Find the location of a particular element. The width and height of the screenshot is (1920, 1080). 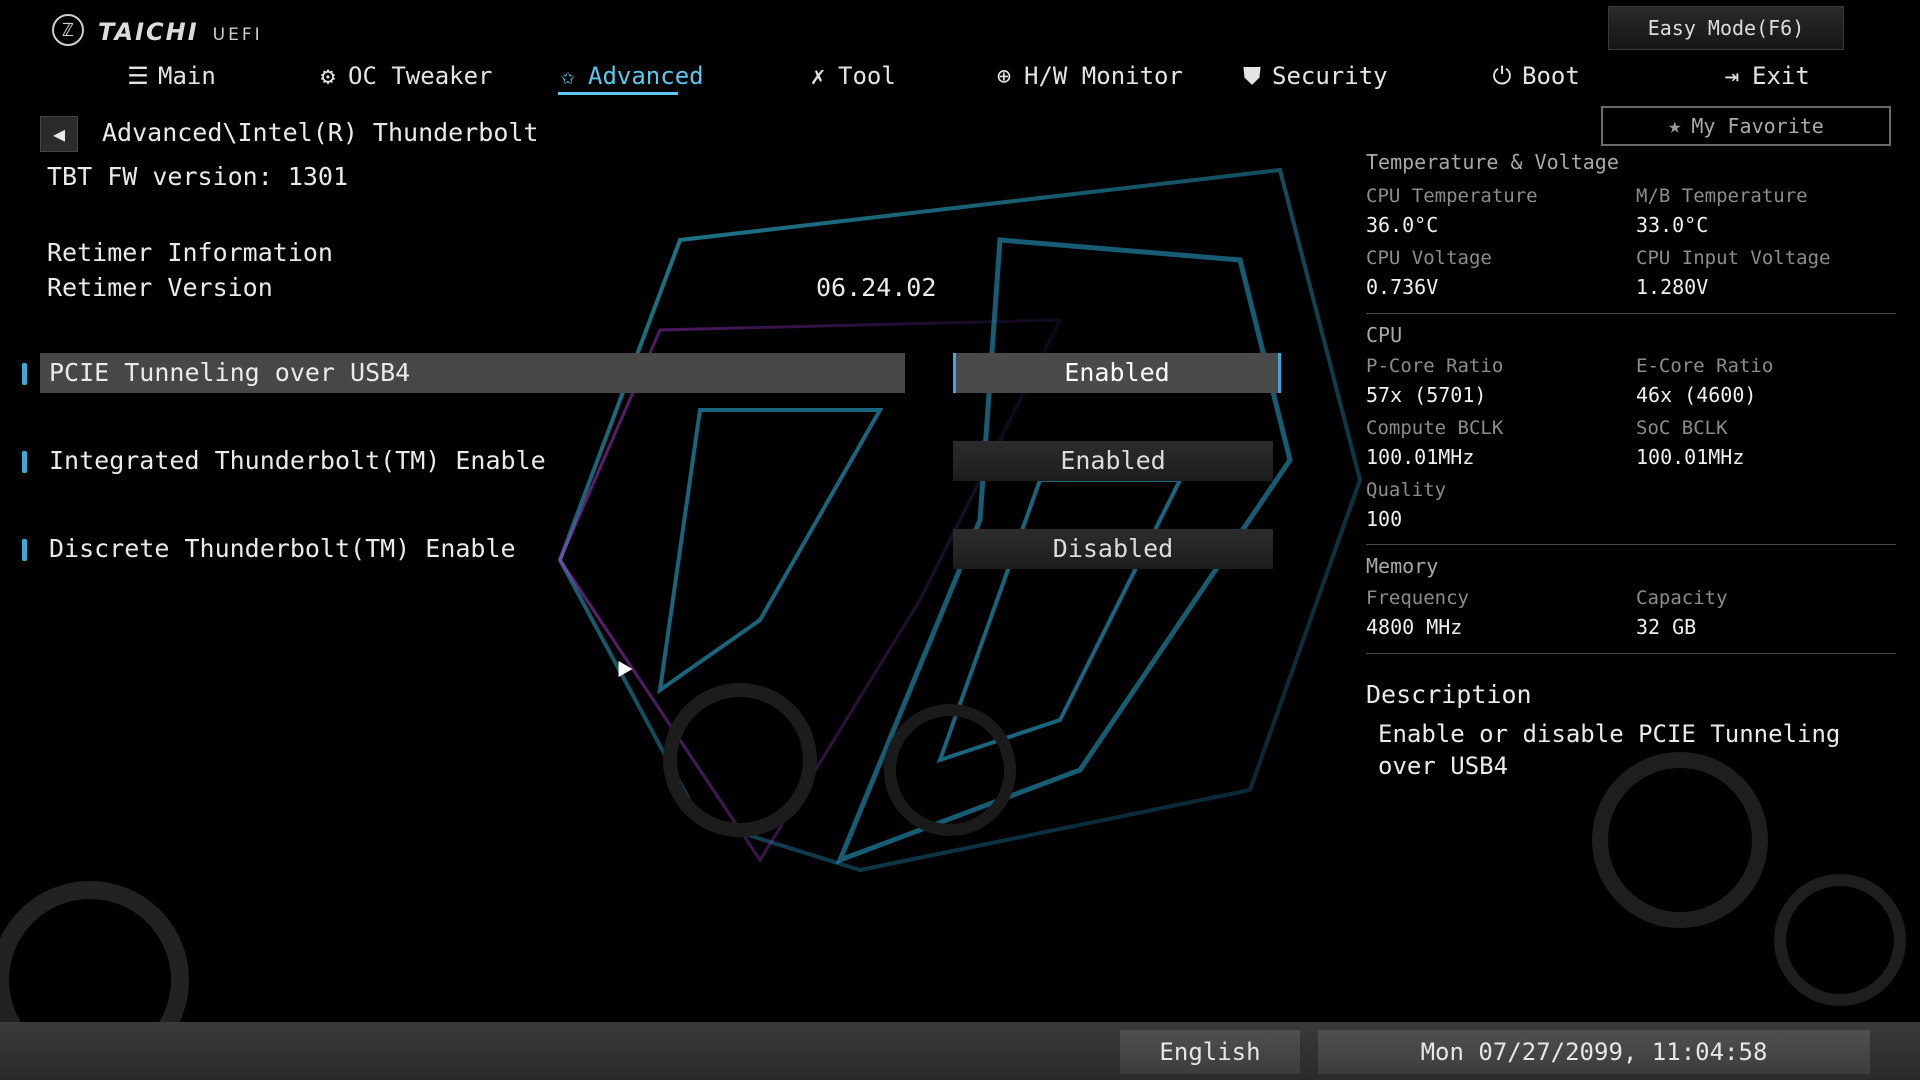

cpu-temp-label: CPU Temperature is located at coordinates (1452, 196).